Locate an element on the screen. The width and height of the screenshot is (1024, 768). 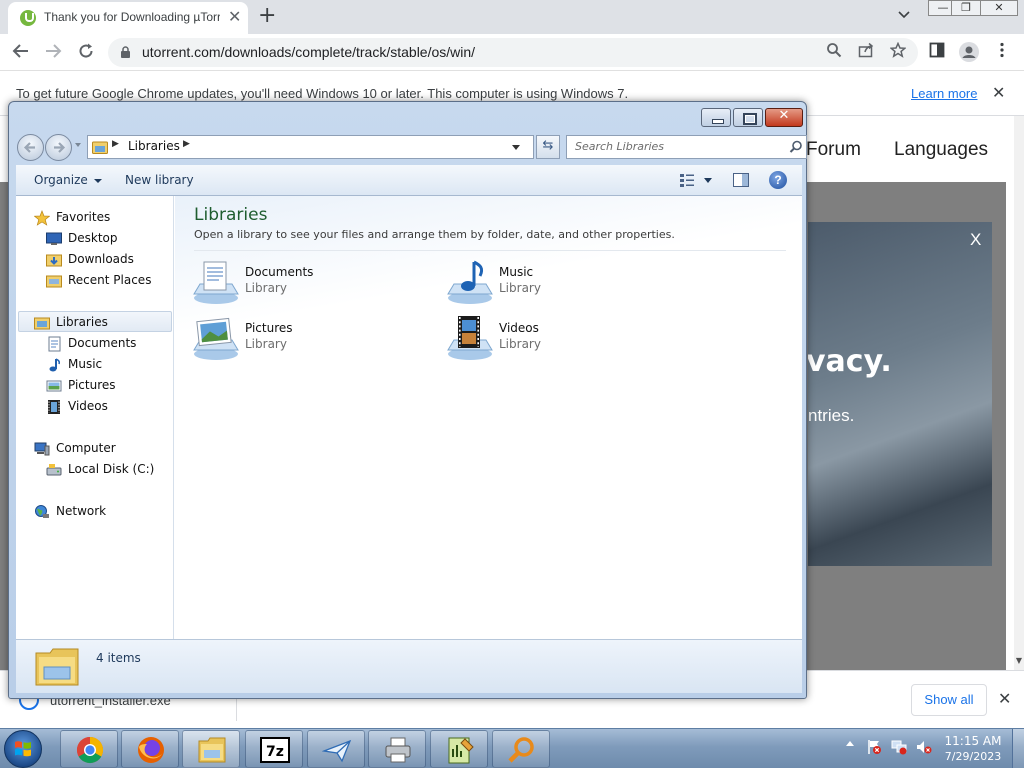
back-button is located at coordinates (30, 147).